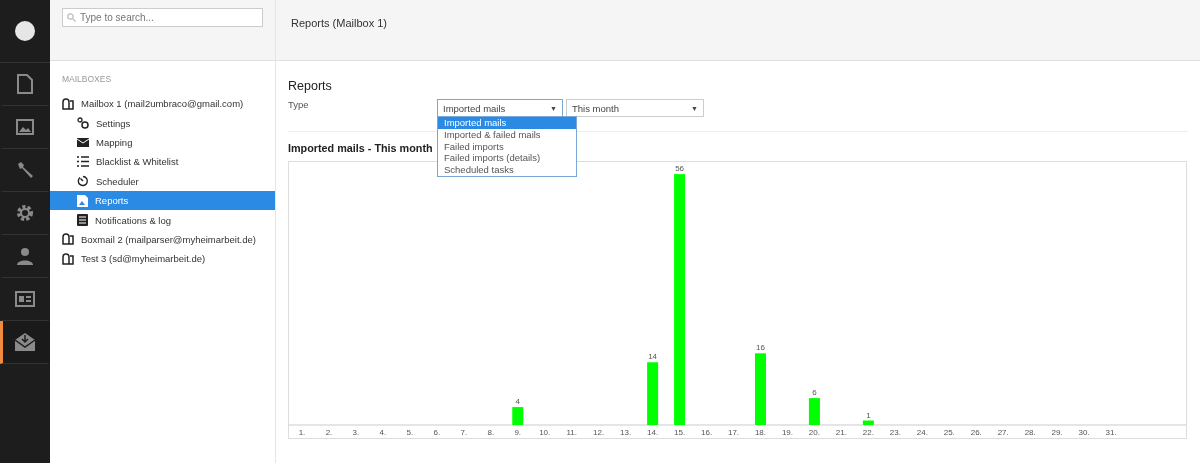 The width and height of the screenshot is (1200, 463). I want to click on section-title: Reports, so click(310, 86).